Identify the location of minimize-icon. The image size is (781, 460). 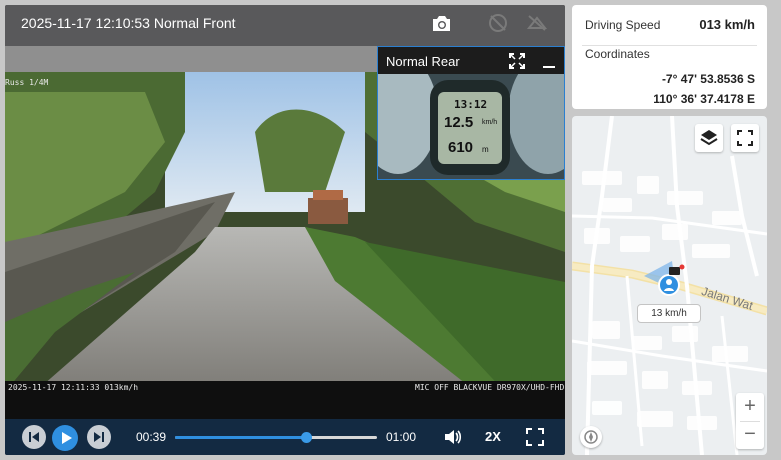
(549, 63).